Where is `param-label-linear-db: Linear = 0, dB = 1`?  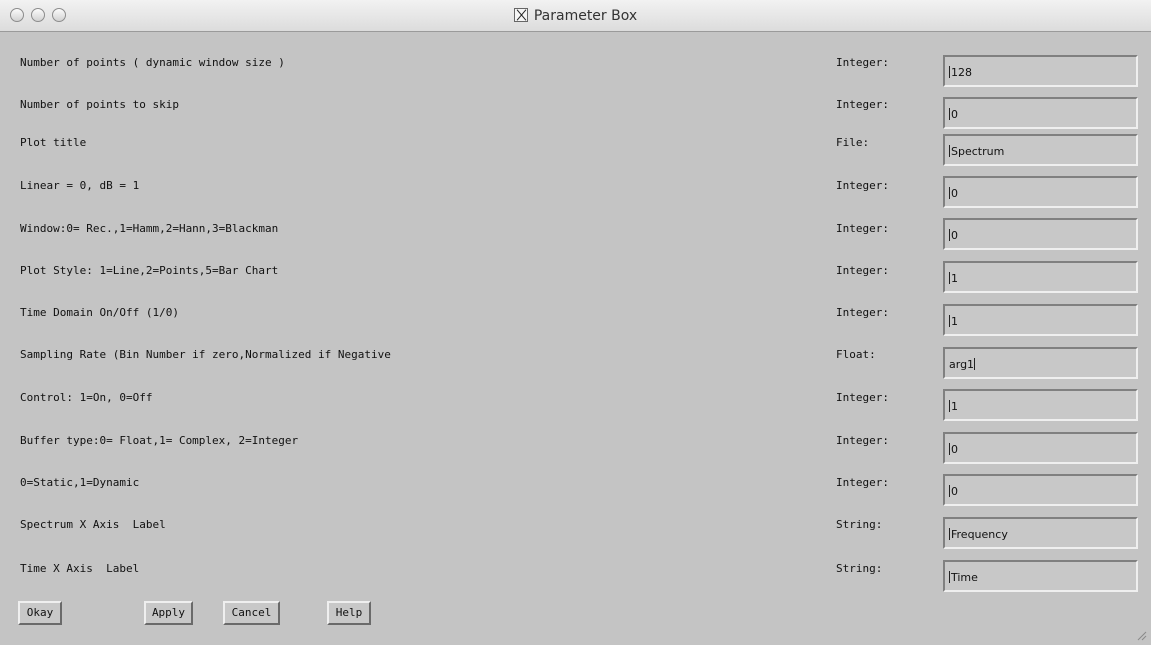
param-label-linear-db: Linear = 0, dB = 1 is located at coordinates (80, 185).